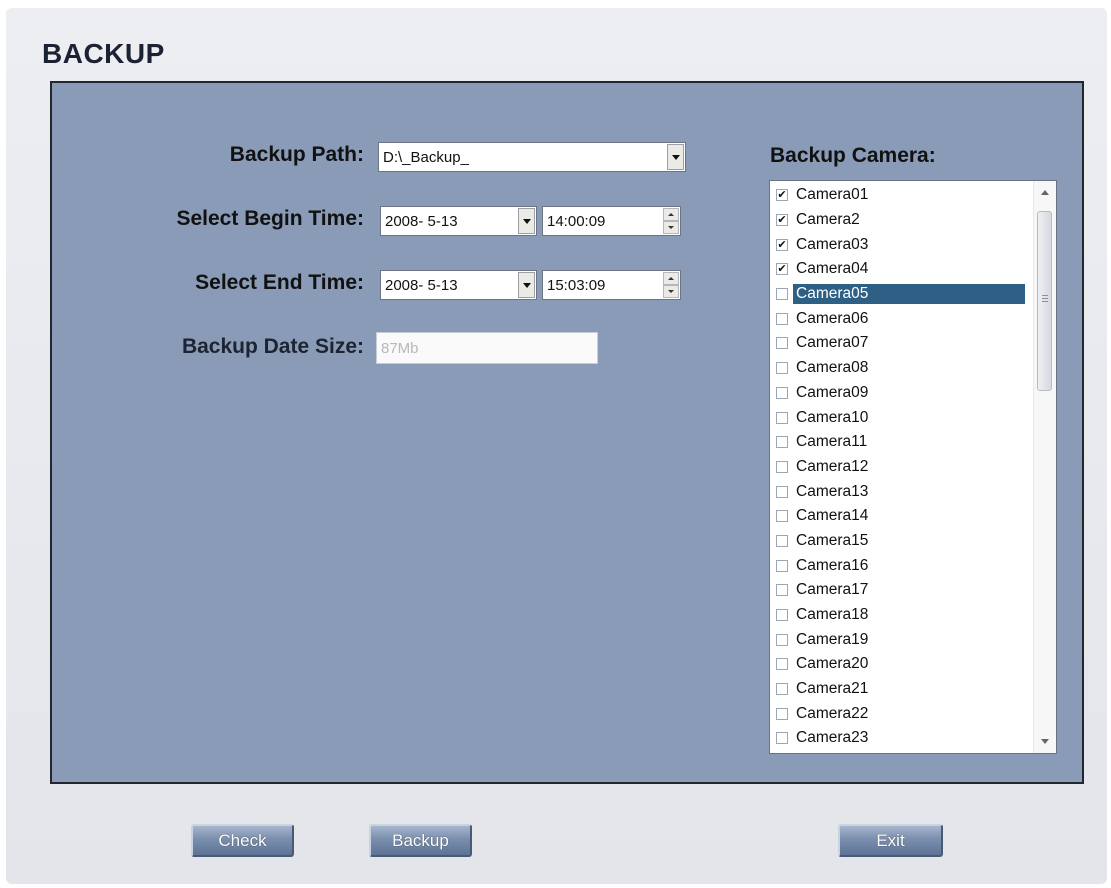 The image size is (1111, 888). I want to click on begin-time-value: 14:00:09, so click(576, 221).